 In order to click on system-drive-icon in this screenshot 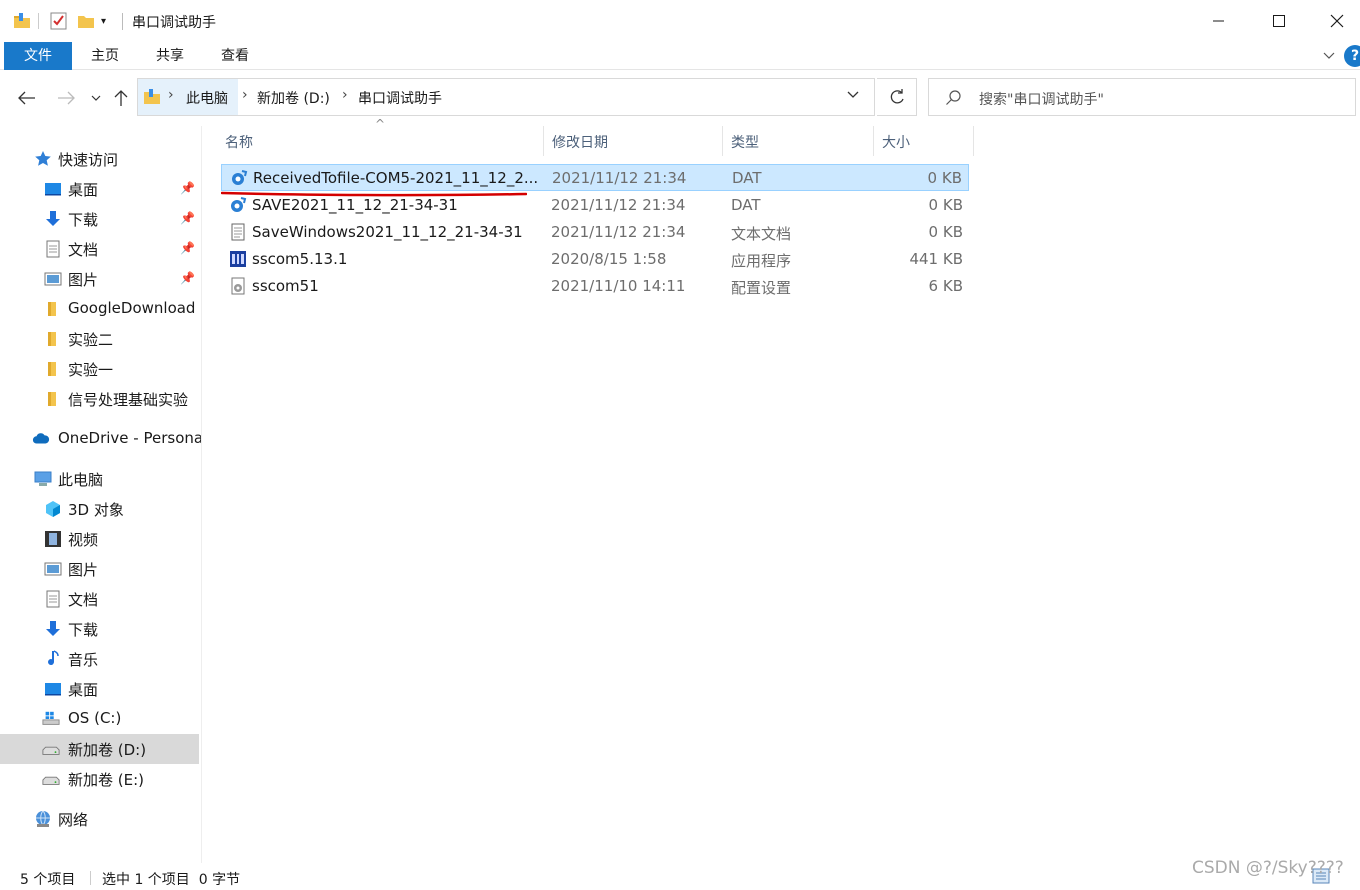, I will do `click(51, 718)`.